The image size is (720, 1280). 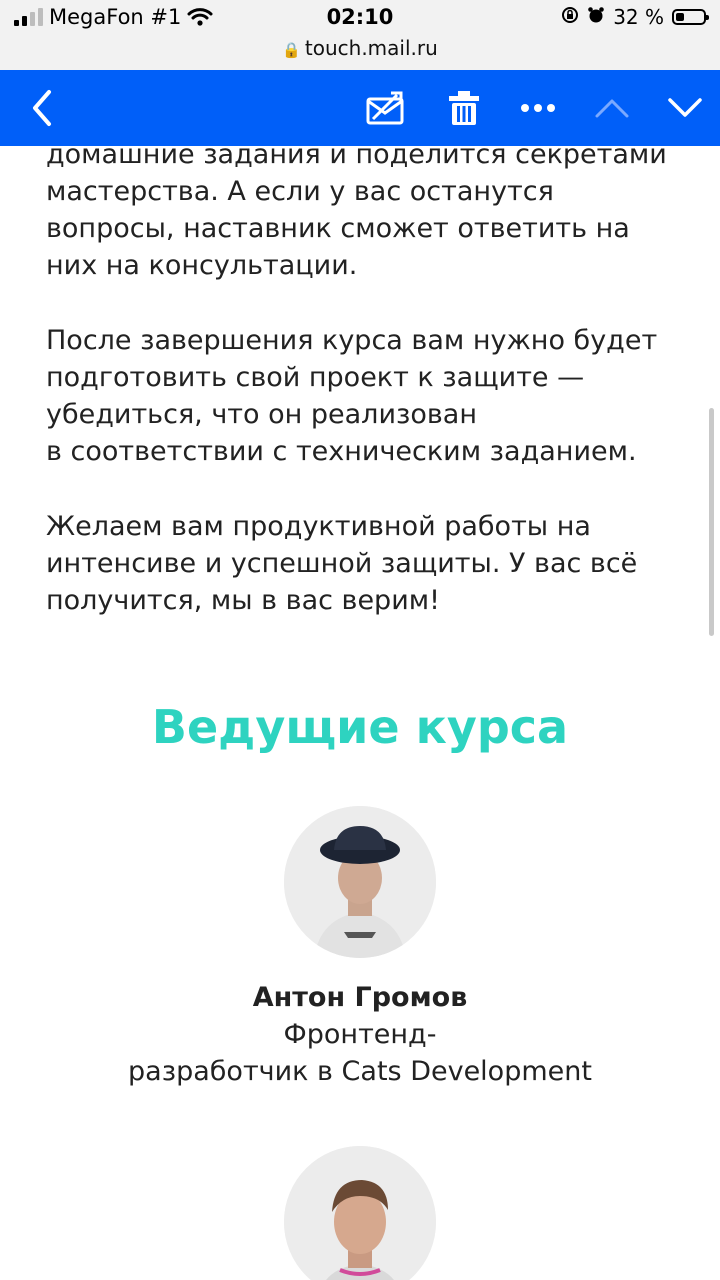 I want to click on status-right: 32 %, so click(x=635, y=17).